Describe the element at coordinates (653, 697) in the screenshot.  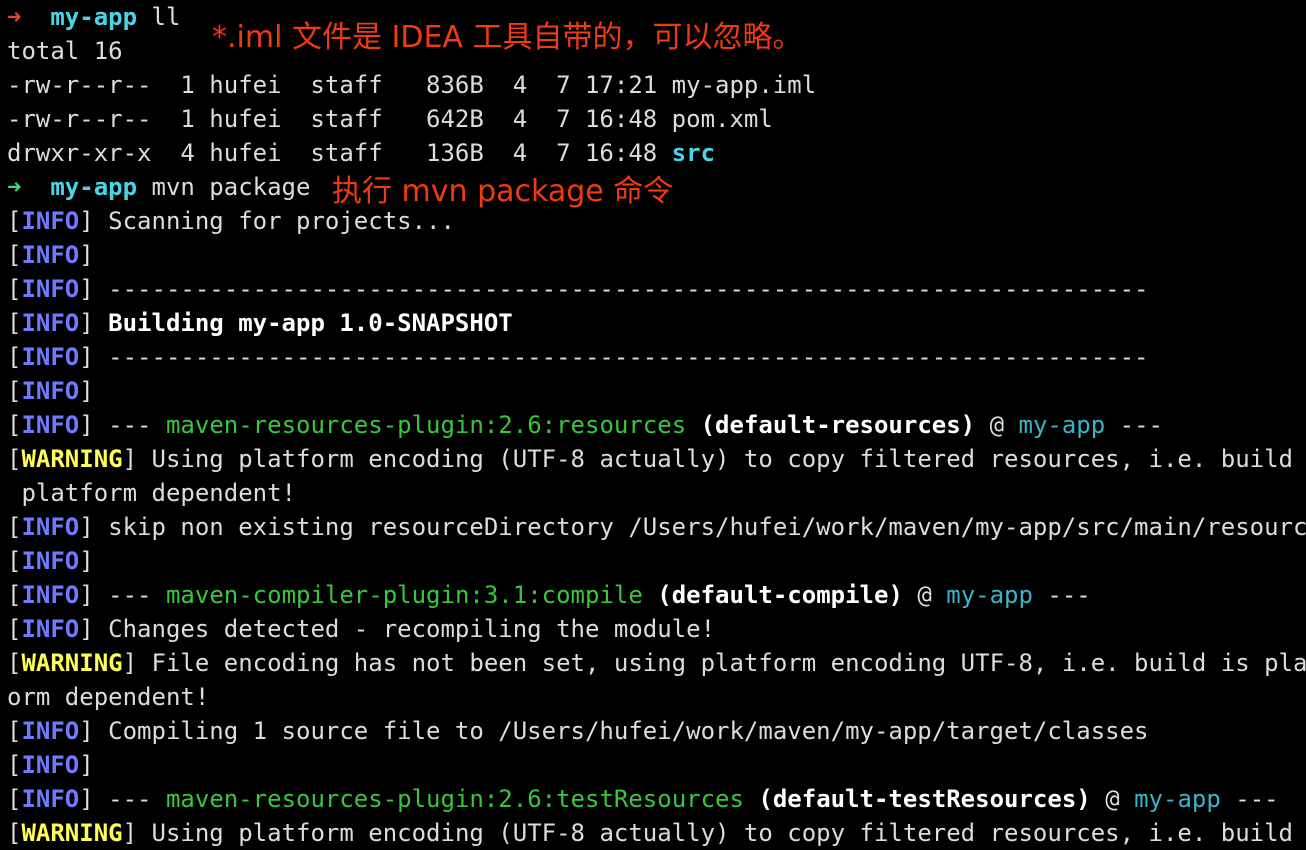
I see `log-continuation-line: orm dependent!` at that location.